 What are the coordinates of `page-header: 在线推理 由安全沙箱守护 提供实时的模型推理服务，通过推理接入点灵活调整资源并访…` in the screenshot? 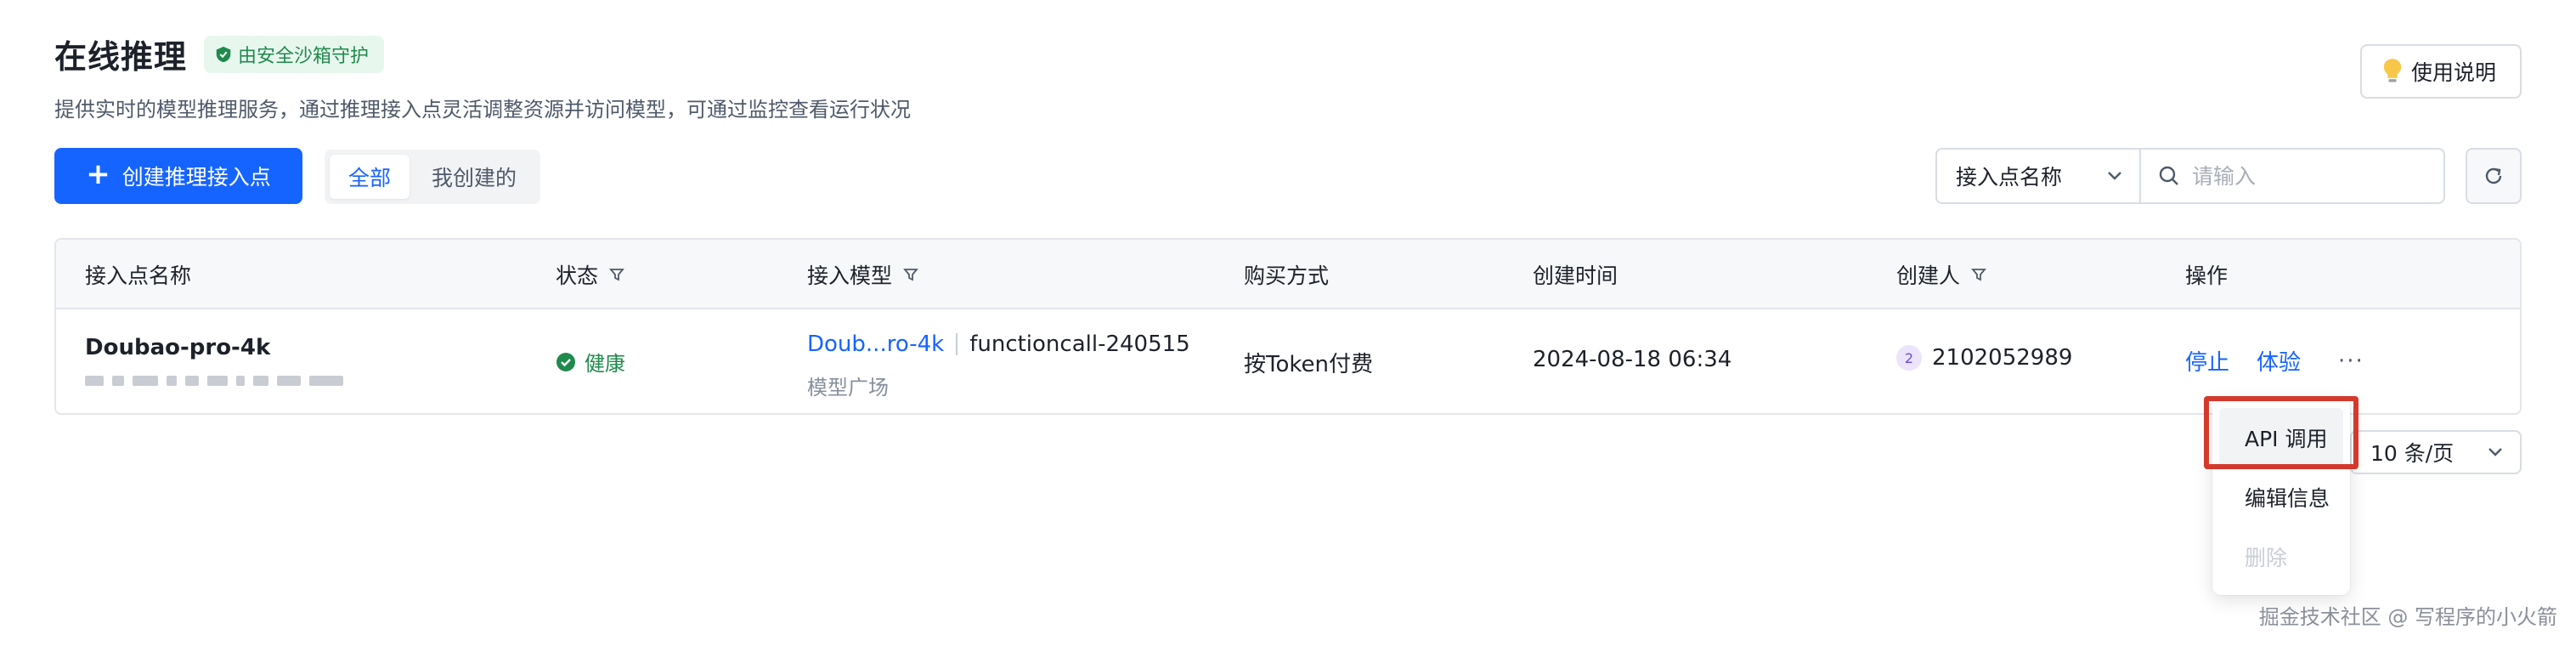 It's located at (483, 76).